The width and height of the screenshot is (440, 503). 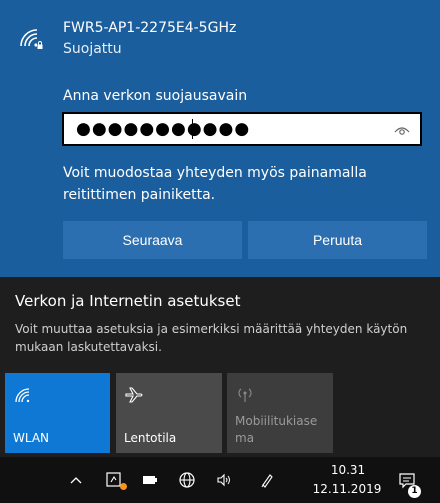 What do you see at coordinates (22, 395) in the screenshot?
I see `wifi-icon` at bounding box center [22, 395].